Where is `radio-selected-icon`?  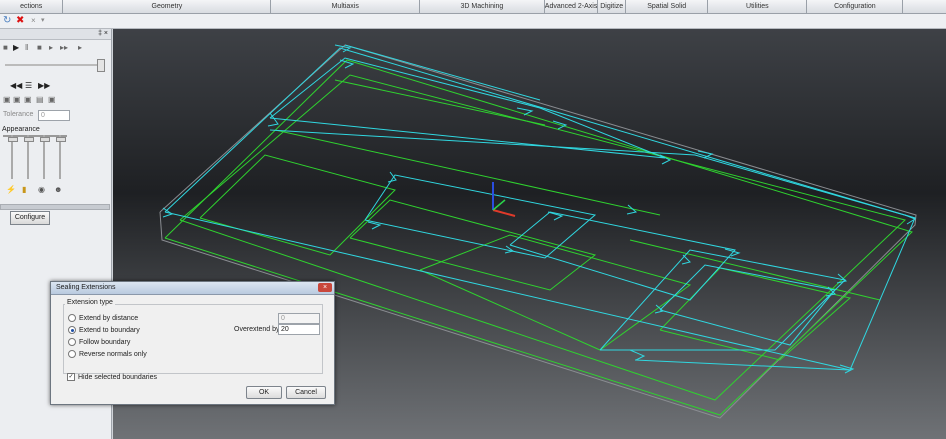
radio-selected-icon is located at coordinates (72, 330).